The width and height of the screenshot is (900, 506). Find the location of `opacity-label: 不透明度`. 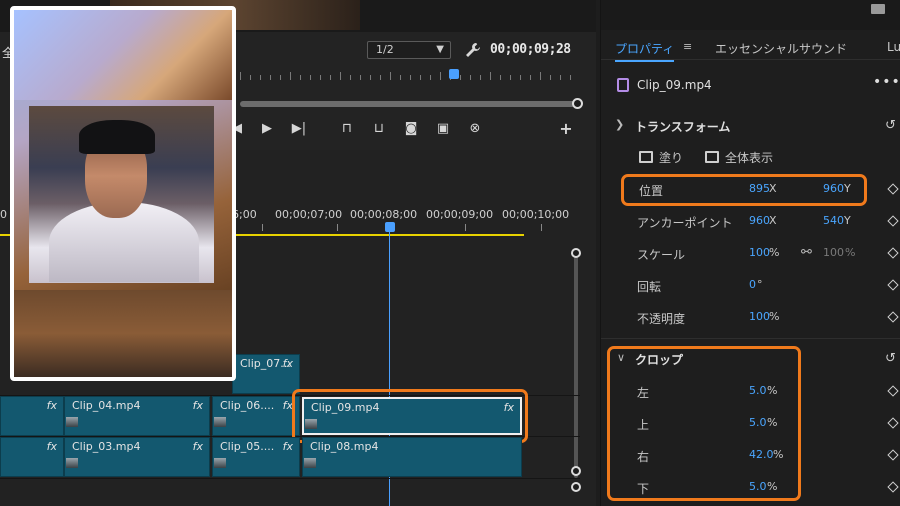

opacity-label: 不透明度 is located at coordinates (661, 319).